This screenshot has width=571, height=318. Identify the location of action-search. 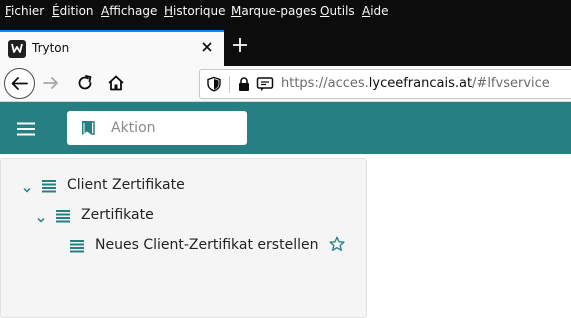
(157, 128).